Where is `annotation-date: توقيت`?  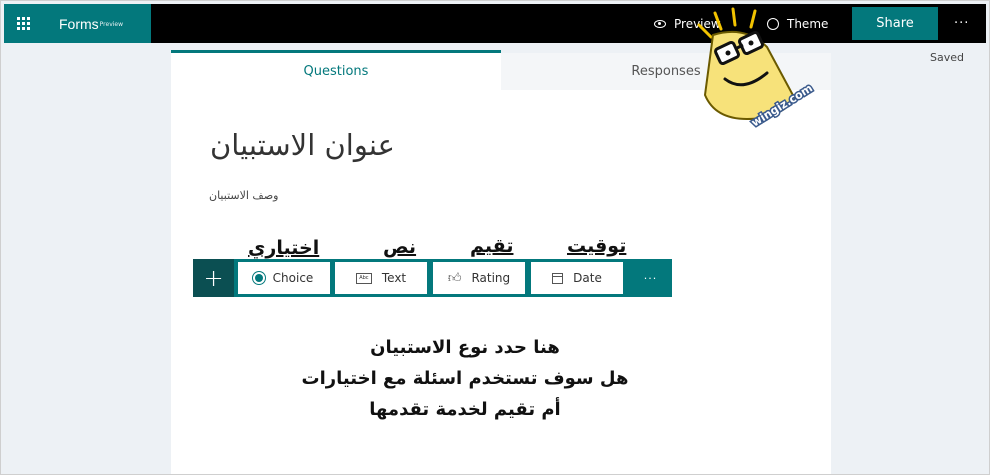 annotation-date: توقيت is located at coordinates (597, 246).